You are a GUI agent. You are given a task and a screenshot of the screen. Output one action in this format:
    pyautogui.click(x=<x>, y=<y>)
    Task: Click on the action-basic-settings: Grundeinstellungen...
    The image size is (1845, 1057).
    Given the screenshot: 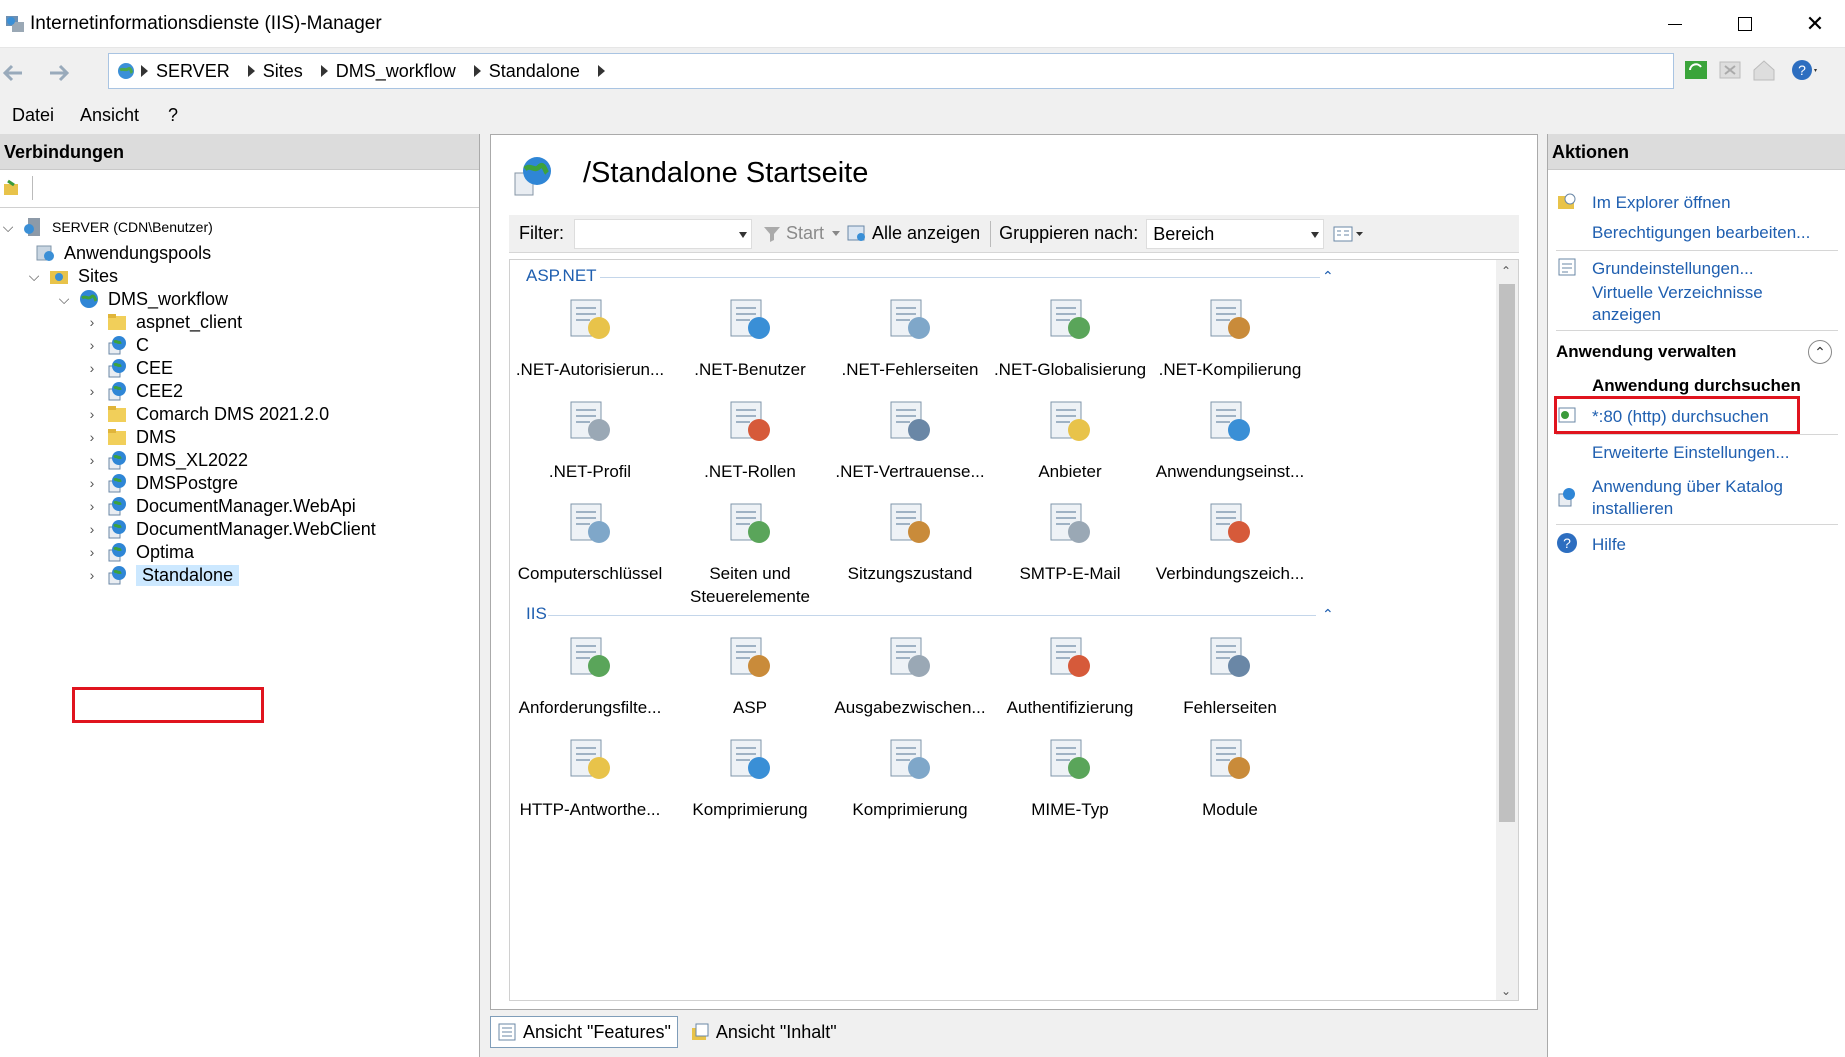 What is the action you would take?
    pyautogui.click(x=1712, y=269)
    